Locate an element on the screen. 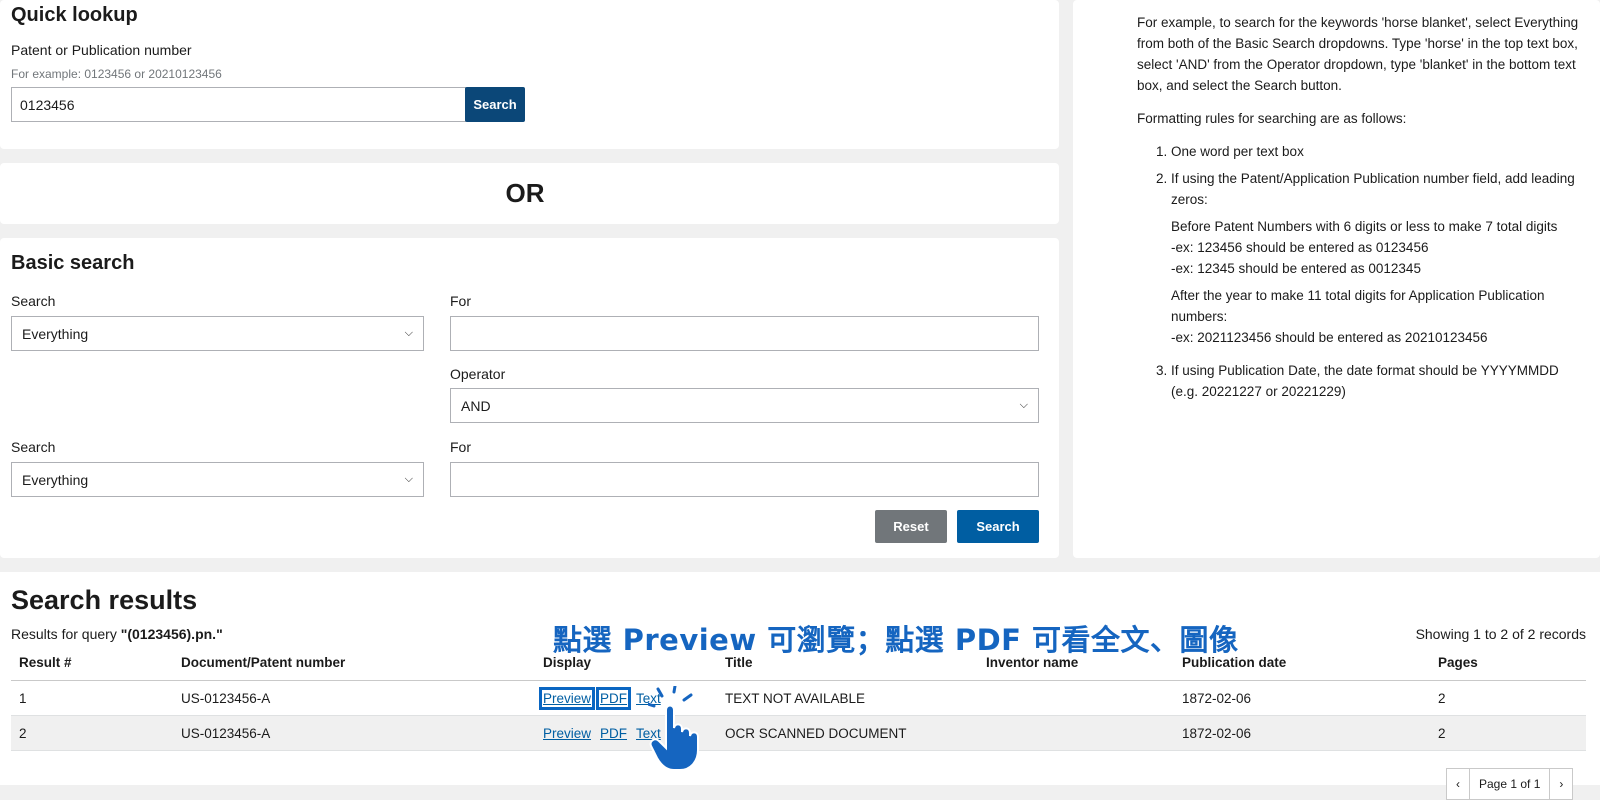  document-title: TEXT NOT AVAILABLE is located at coordinates (847, 698).